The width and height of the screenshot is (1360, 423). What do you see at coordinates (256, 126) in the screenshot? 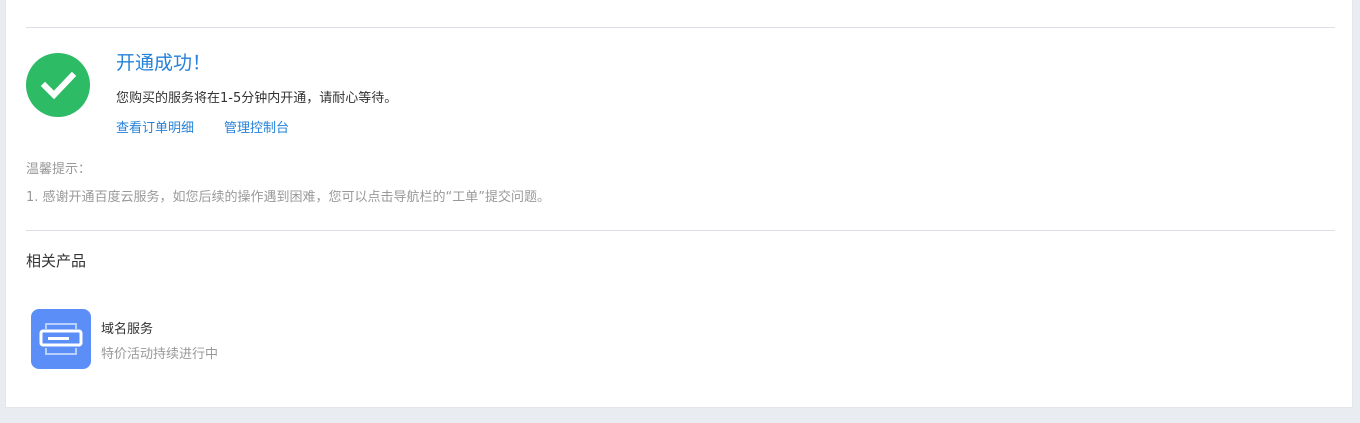
I see `console-link: 管理控制台` at bounding box center [256, 126].